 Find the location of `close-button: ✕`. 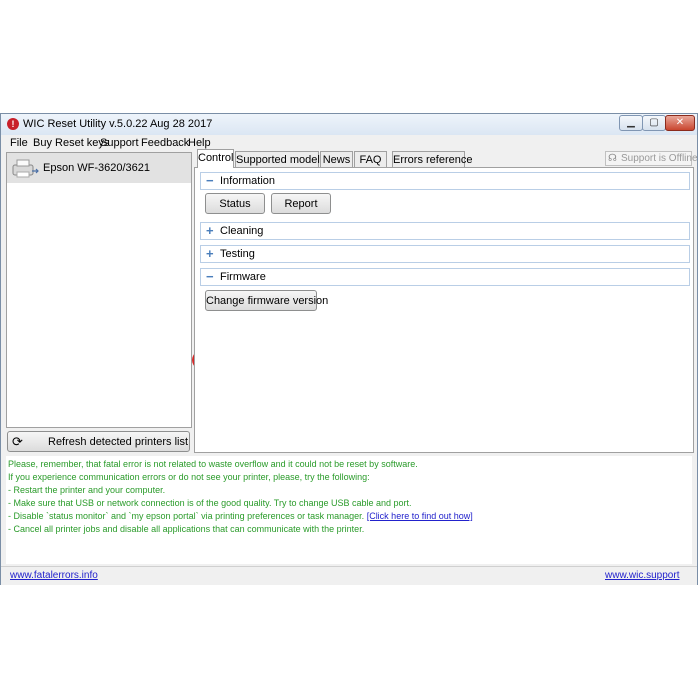

close-button: ✕ is located at coordinates (680, 123).